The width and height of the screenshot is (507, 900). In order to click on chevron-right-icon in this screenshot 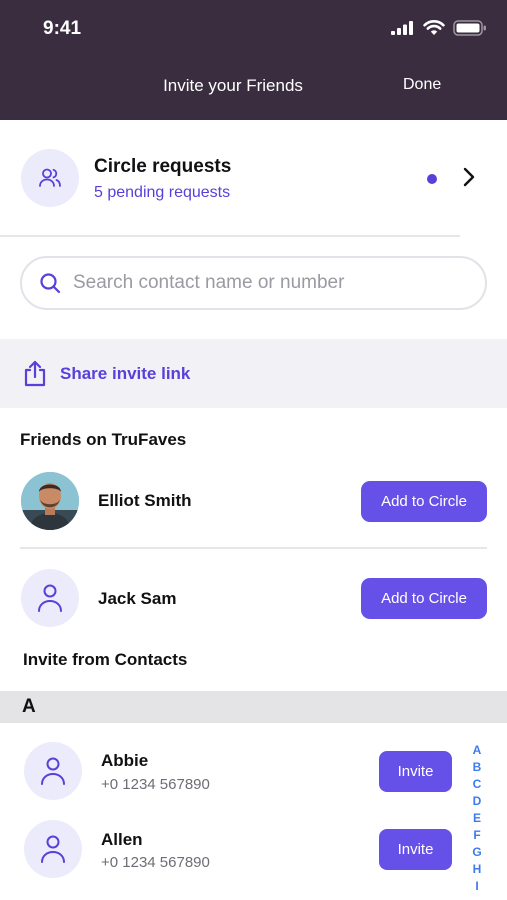, I will do `click(469, 177)`.